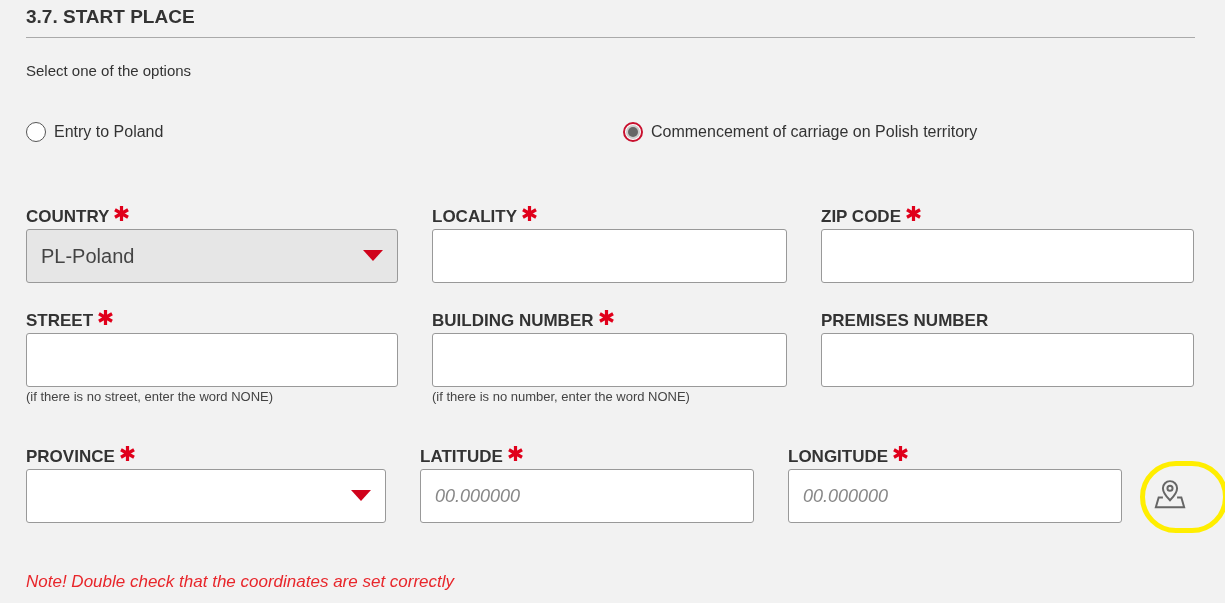  Describe the element at coordinates (240, 582) in the screenshot. I see `warning-note: Note! Double check that the coordinates are set correctly` at that location.